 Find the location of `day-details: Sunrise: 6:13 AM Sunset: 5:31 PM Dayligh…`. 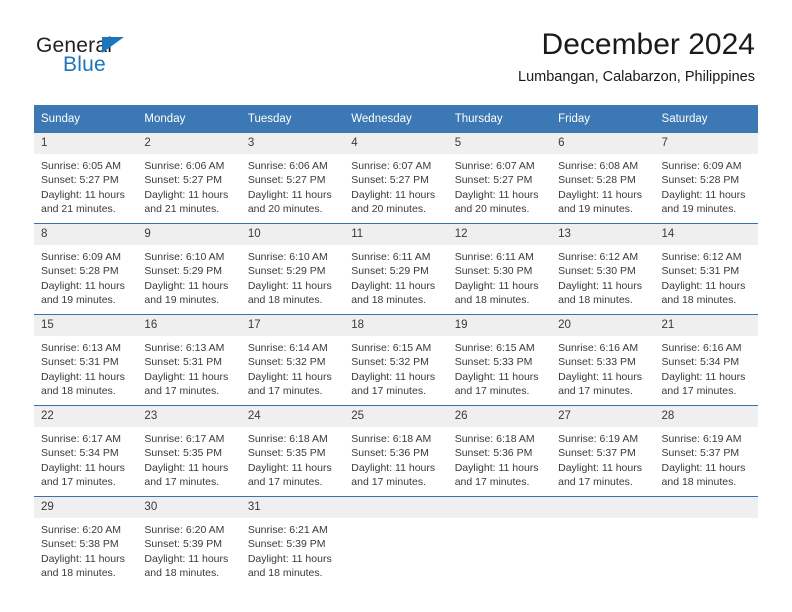

day-details: Sunrise: 6:13 AM Sunset: 5:31 PM Dayligh… is located at coordinates (85, 367).